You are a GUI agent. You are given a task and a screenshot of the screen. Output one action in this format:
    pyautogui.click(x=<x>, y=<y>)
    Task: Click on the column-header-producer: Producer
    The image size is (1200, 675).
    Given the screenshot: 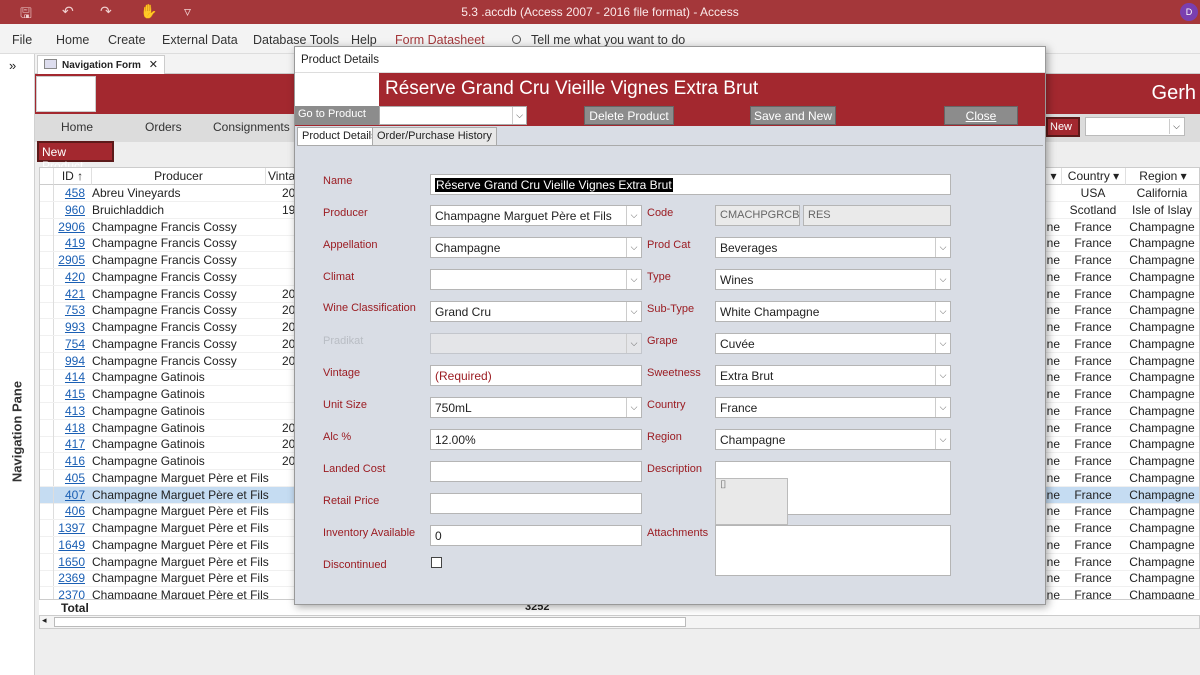 What is the action you would take?
    pyautogui.click(x=179, y=176)
    